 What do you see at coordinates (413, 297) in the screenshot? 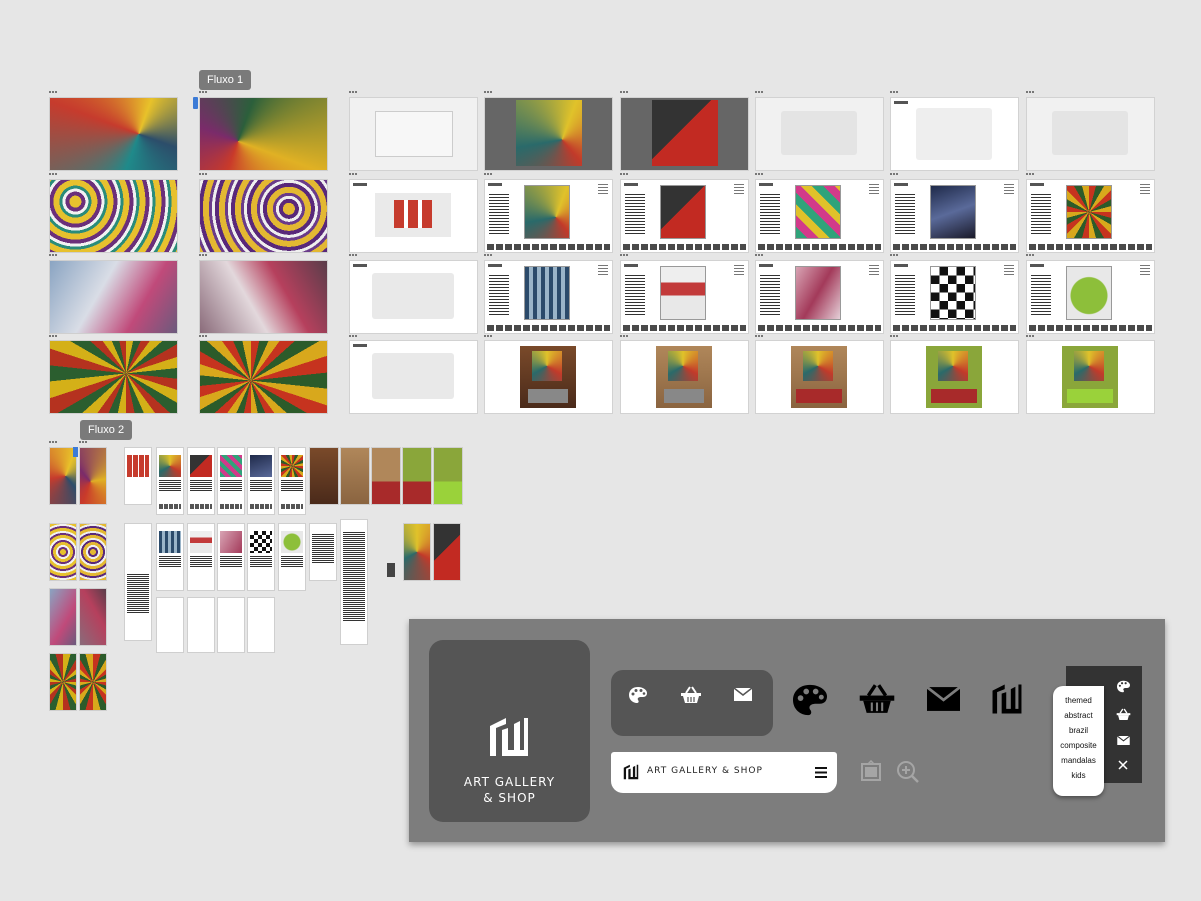
I see `screen-about` at bounding box center [413, 297].